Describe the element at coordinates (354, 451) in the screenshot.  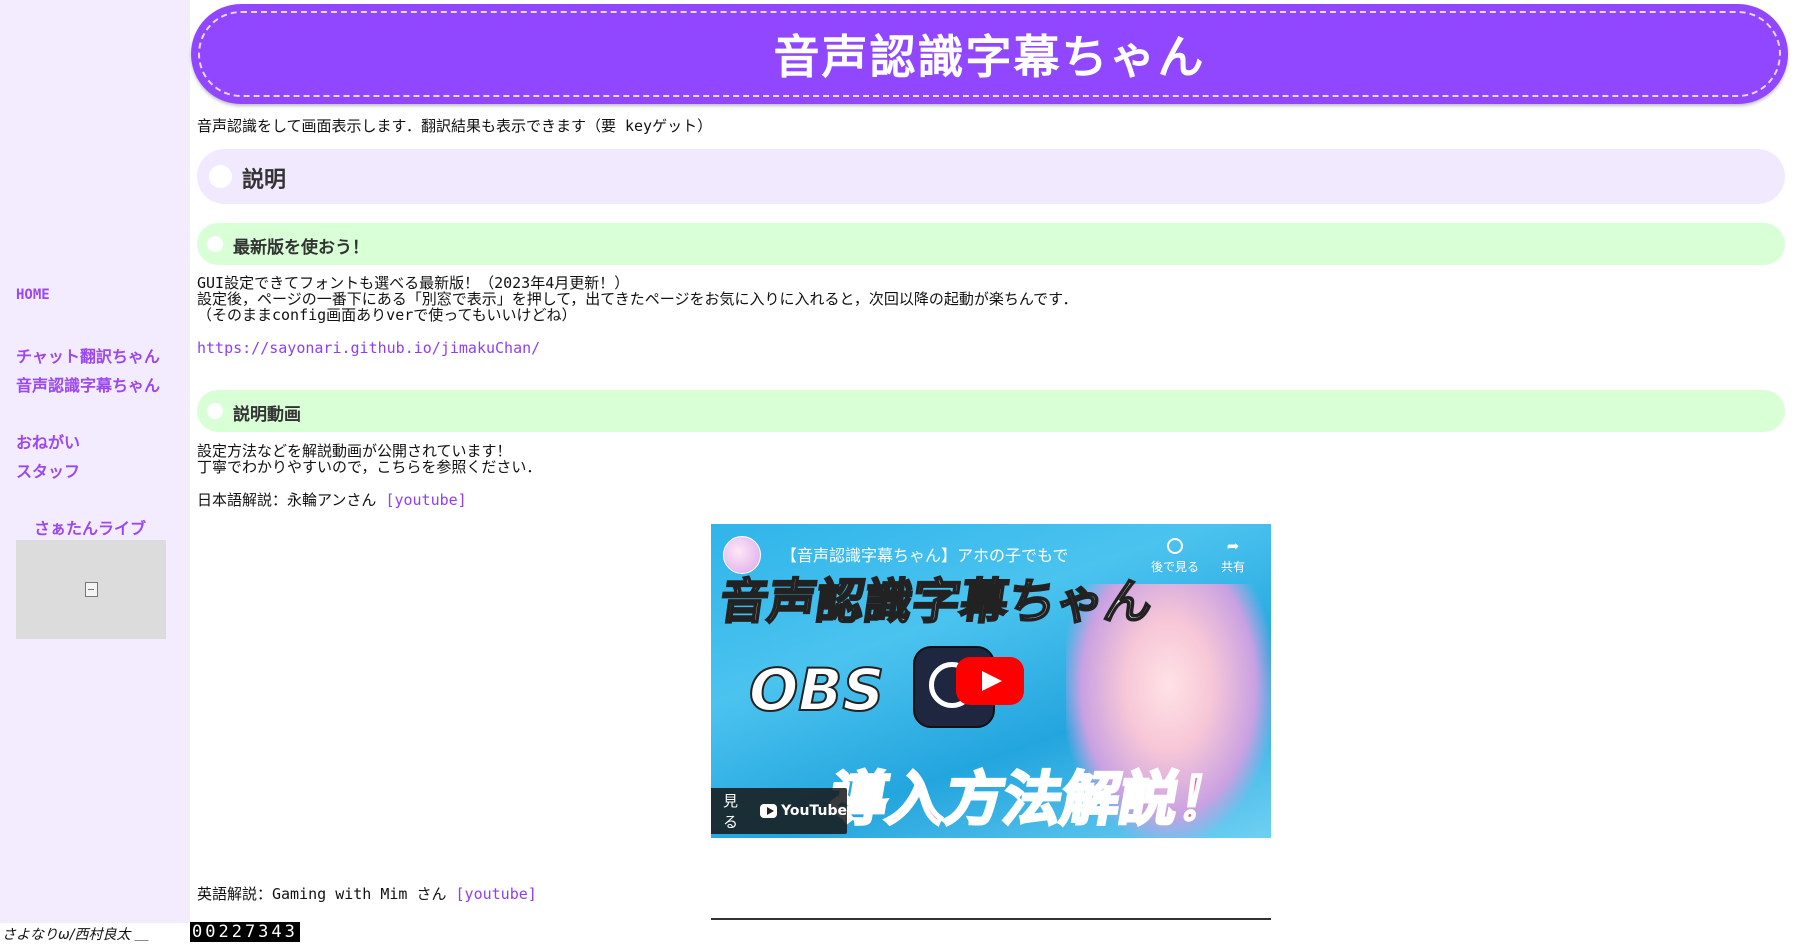
I see `video-line-1: 設定方法などを解説動画が公開されています！` at that location.